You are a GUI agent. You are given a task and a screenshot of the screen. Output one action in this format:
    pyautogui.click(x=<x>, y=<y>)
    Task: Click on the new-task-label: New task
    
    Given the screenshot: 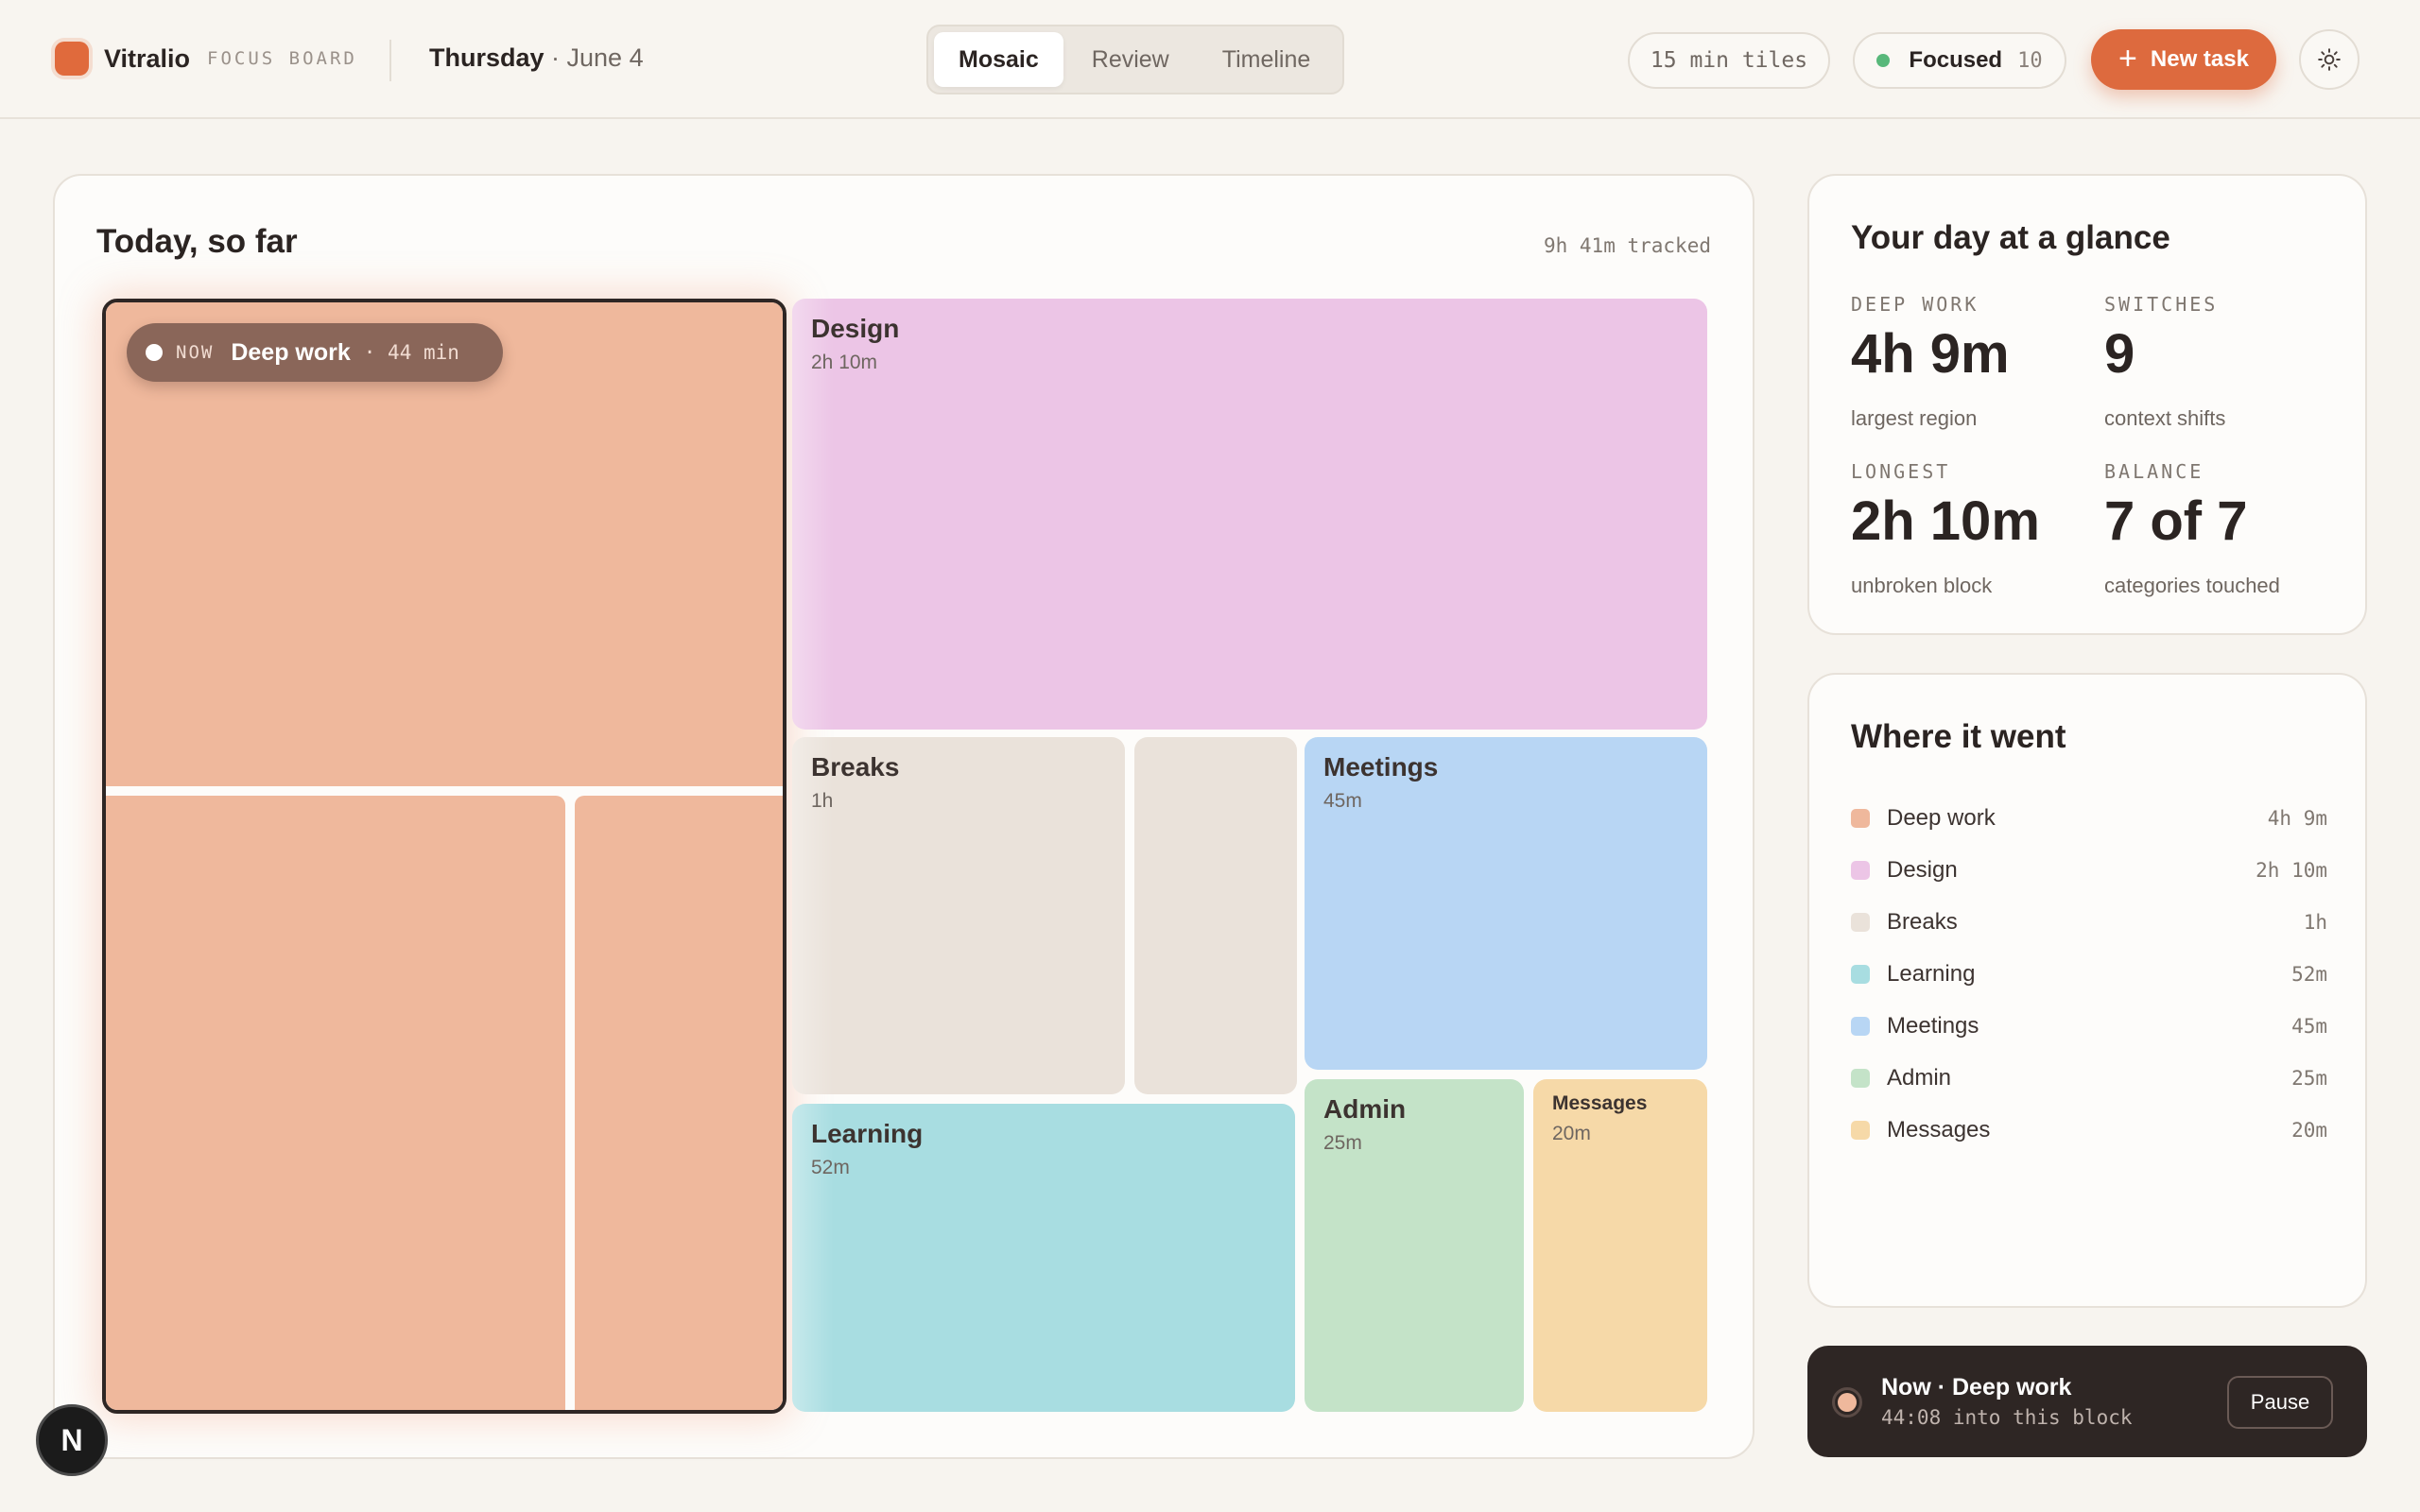 What is the action you would take?
    pyautogui.click(x=2199, y=59)
    